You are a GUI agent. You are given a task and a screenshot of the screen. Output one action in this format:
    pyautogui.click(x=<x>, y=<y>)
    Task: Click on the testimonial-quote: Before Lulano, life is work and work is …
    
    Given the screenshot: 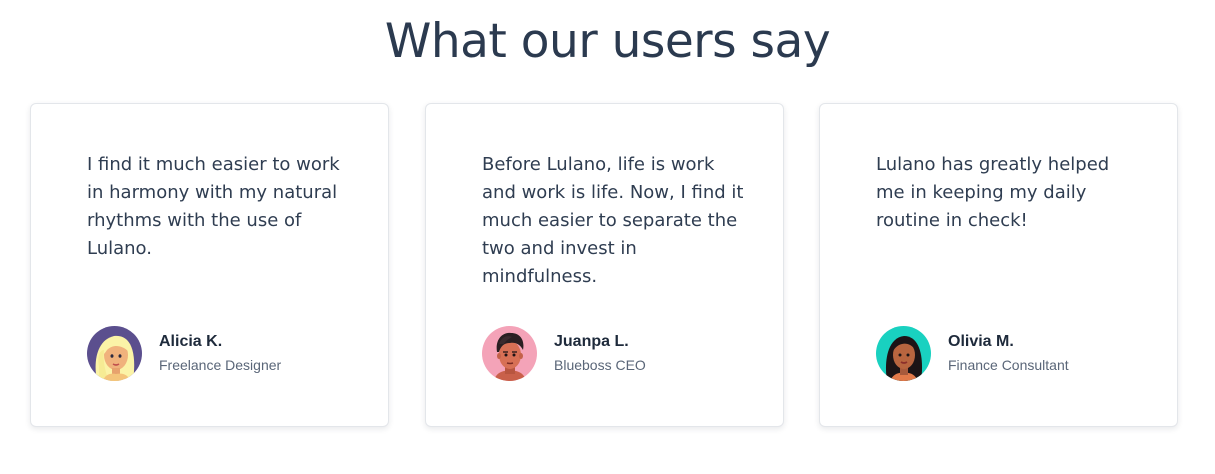 What is the action you would take?
    pyautogui.click(x=613, y=220)
    